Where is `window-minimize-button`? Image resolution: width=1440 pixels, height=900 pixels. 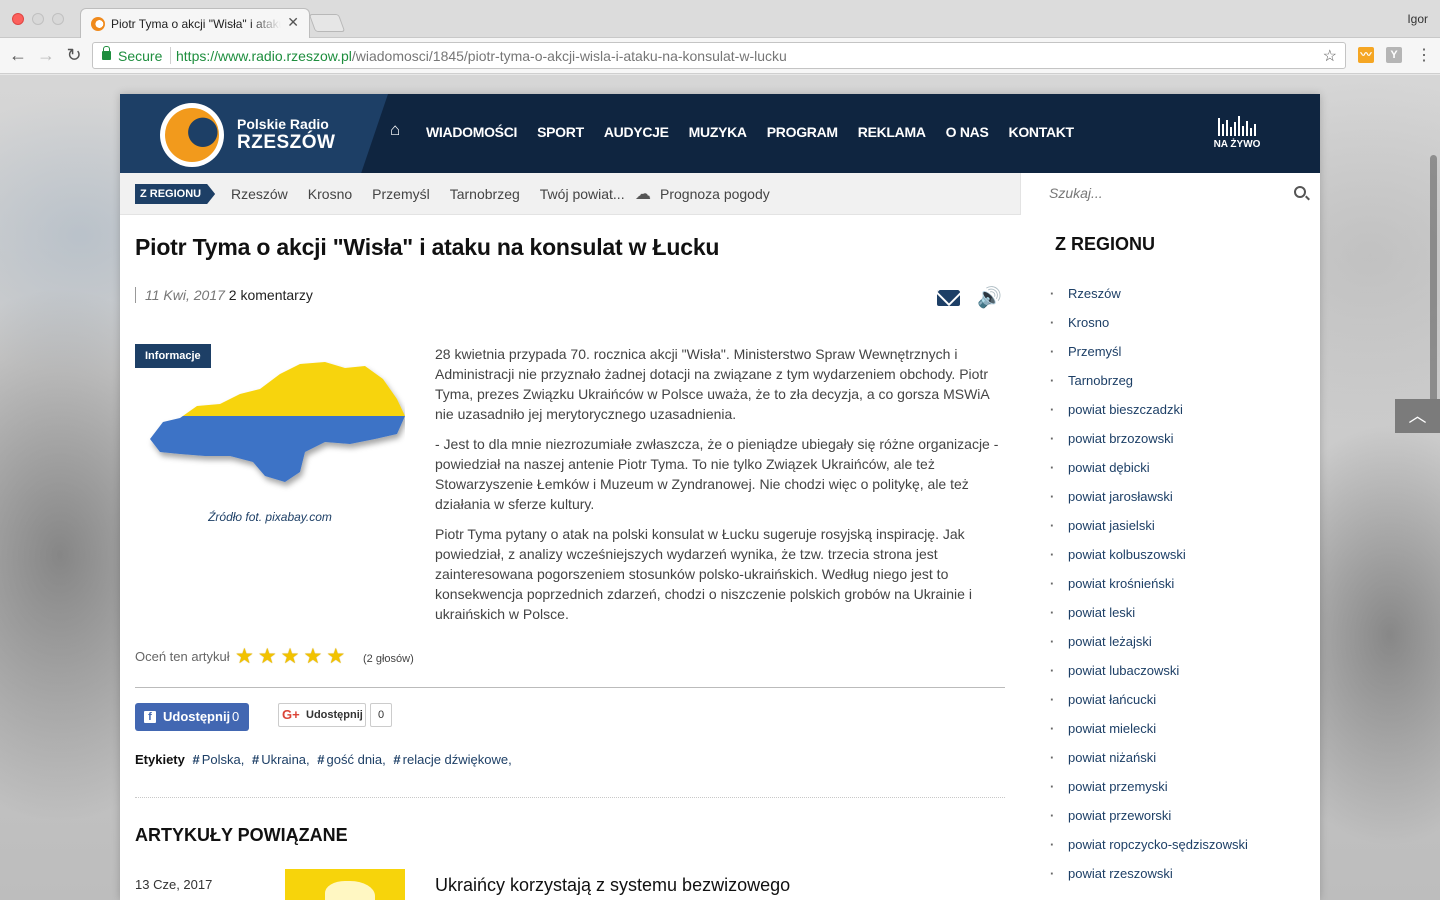 window-minimize-button is located at coordinates (38, 19).